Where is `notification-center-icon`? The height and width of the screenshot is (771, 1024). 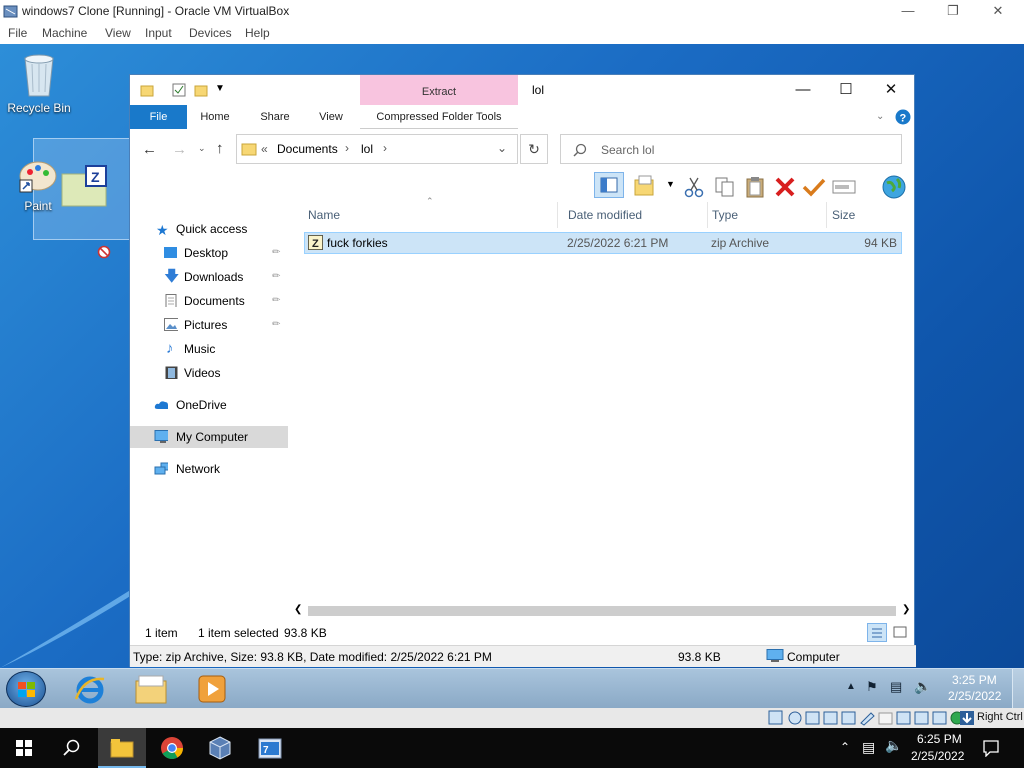
notification-center-icon is located at coordinates (991, 748).